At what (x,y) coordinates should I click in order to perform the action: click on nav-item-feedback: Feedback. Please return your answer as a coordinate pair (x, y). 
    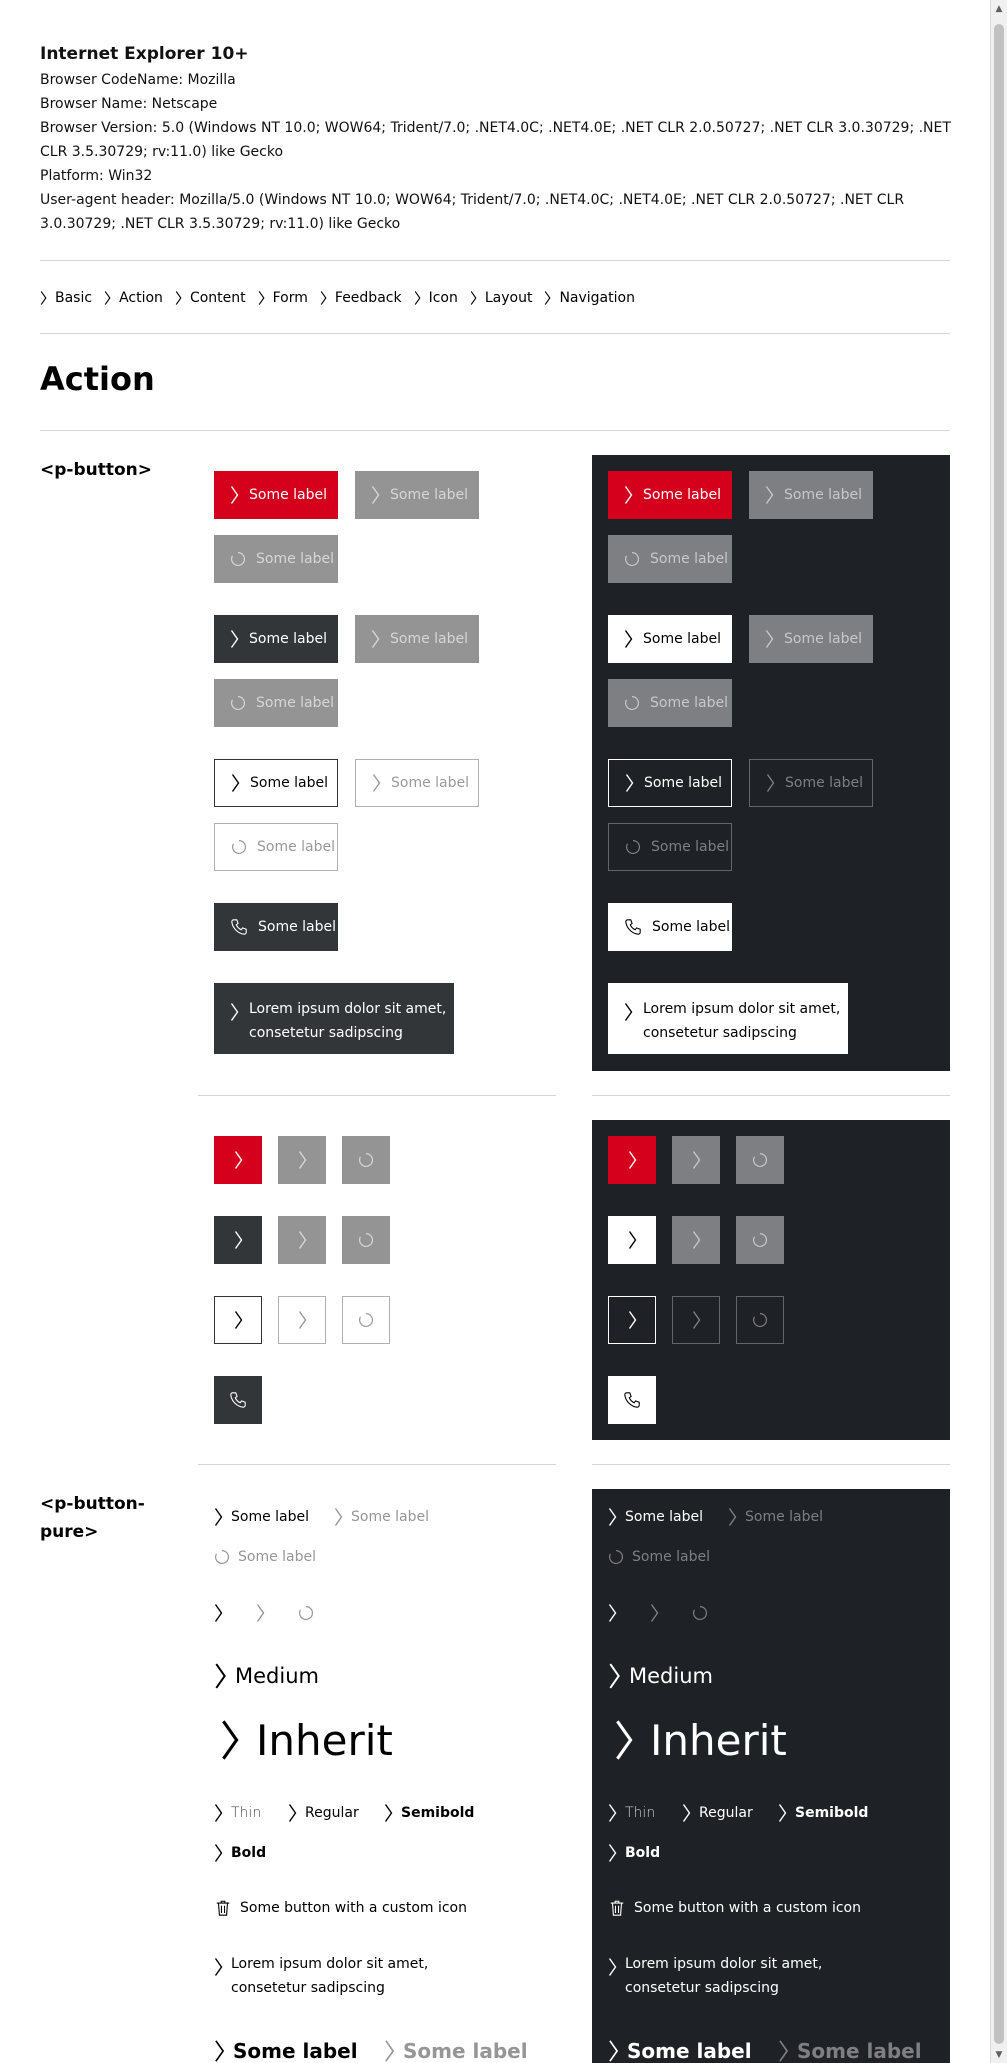
    Looking at the image, I should click on (361, 298).